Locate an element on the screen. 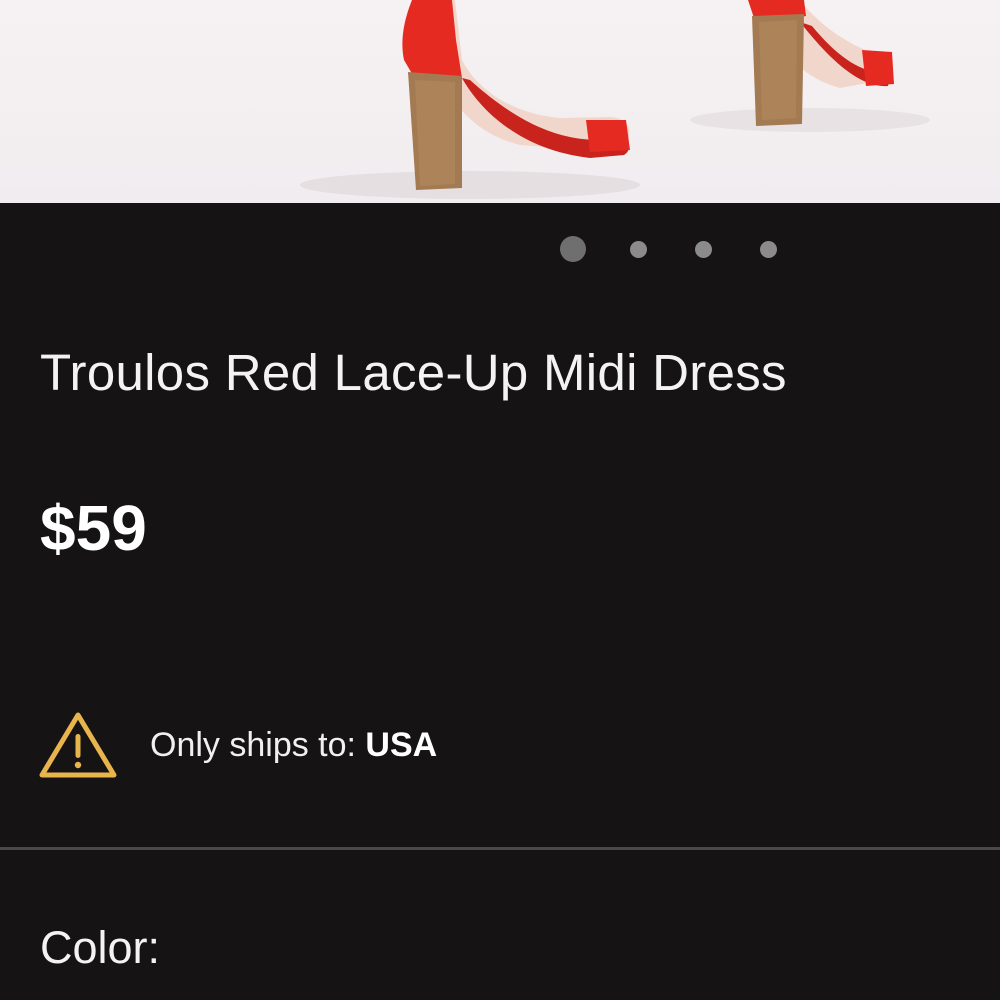 This screenshot has height=1000, width=1000. color-option-label: Color: is located at coordinates (100, 947).